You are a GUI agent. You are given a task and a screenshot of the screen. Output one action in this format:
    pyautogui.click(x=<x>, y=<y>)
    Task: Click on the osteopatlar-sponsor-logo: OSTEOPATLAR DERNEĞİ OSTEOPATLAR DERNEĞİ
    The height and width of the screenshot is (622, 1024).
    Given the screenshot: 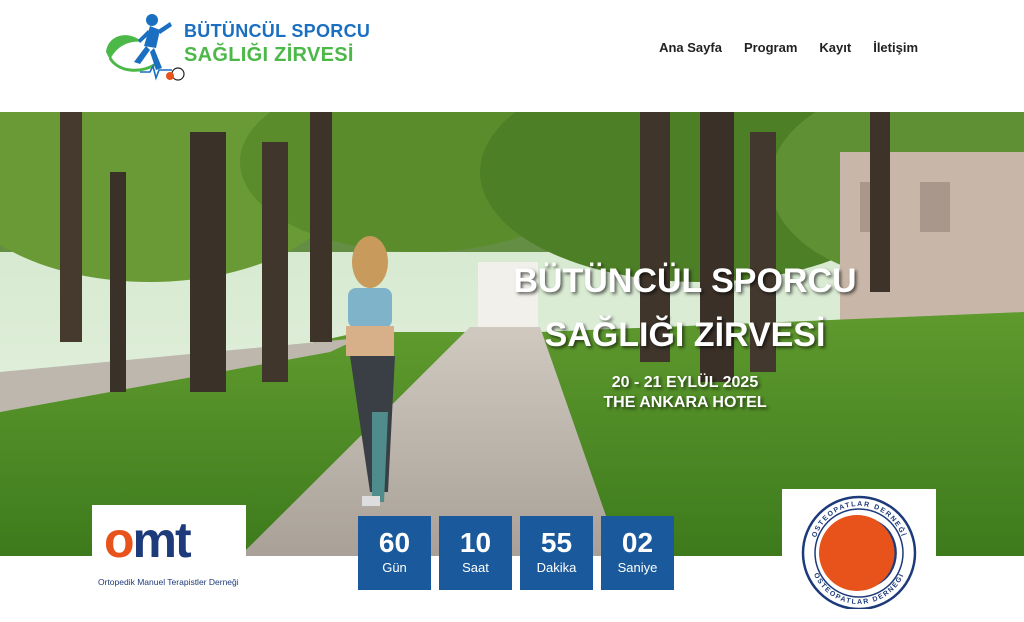 What is the action you would take?
    pyautogui.click(x=859, y=550)
    